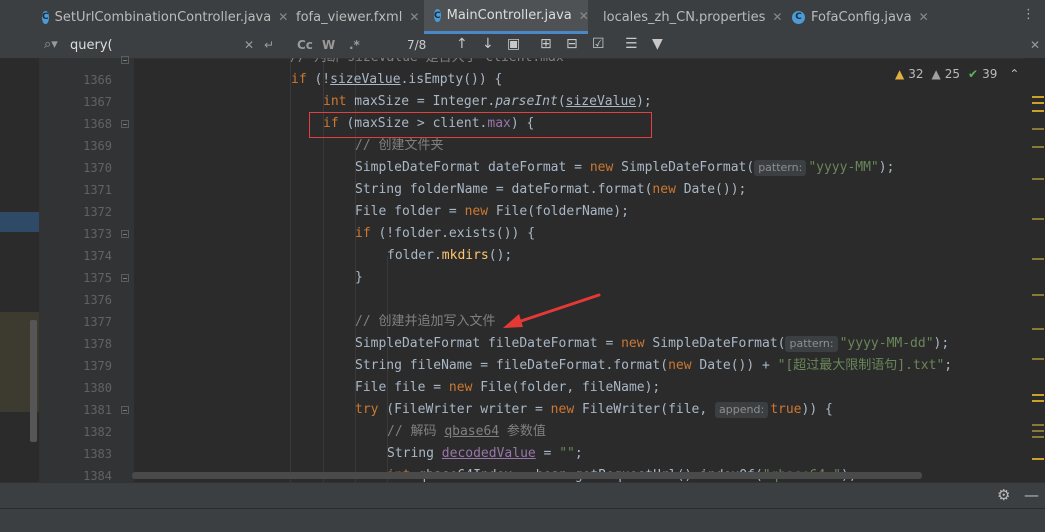  Describe the element at coordinates (1035, 45) in the screenshot. I see `close-find-bar-icon: ✕` at that location.